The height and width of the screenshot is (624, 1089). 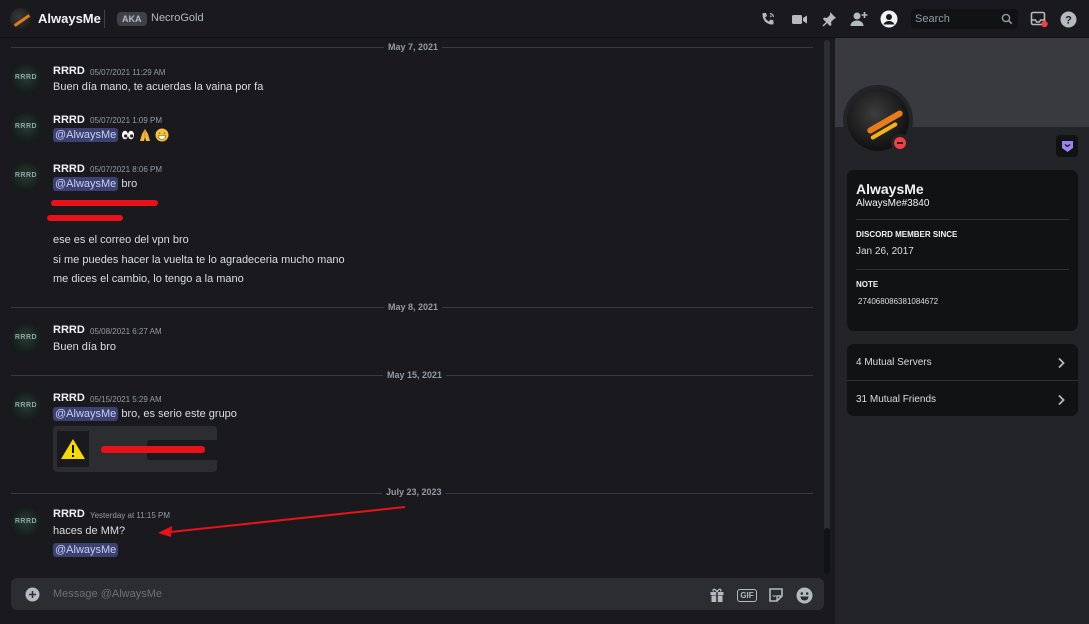 I want to click on sticker-icon, so click(x=776, y=595).